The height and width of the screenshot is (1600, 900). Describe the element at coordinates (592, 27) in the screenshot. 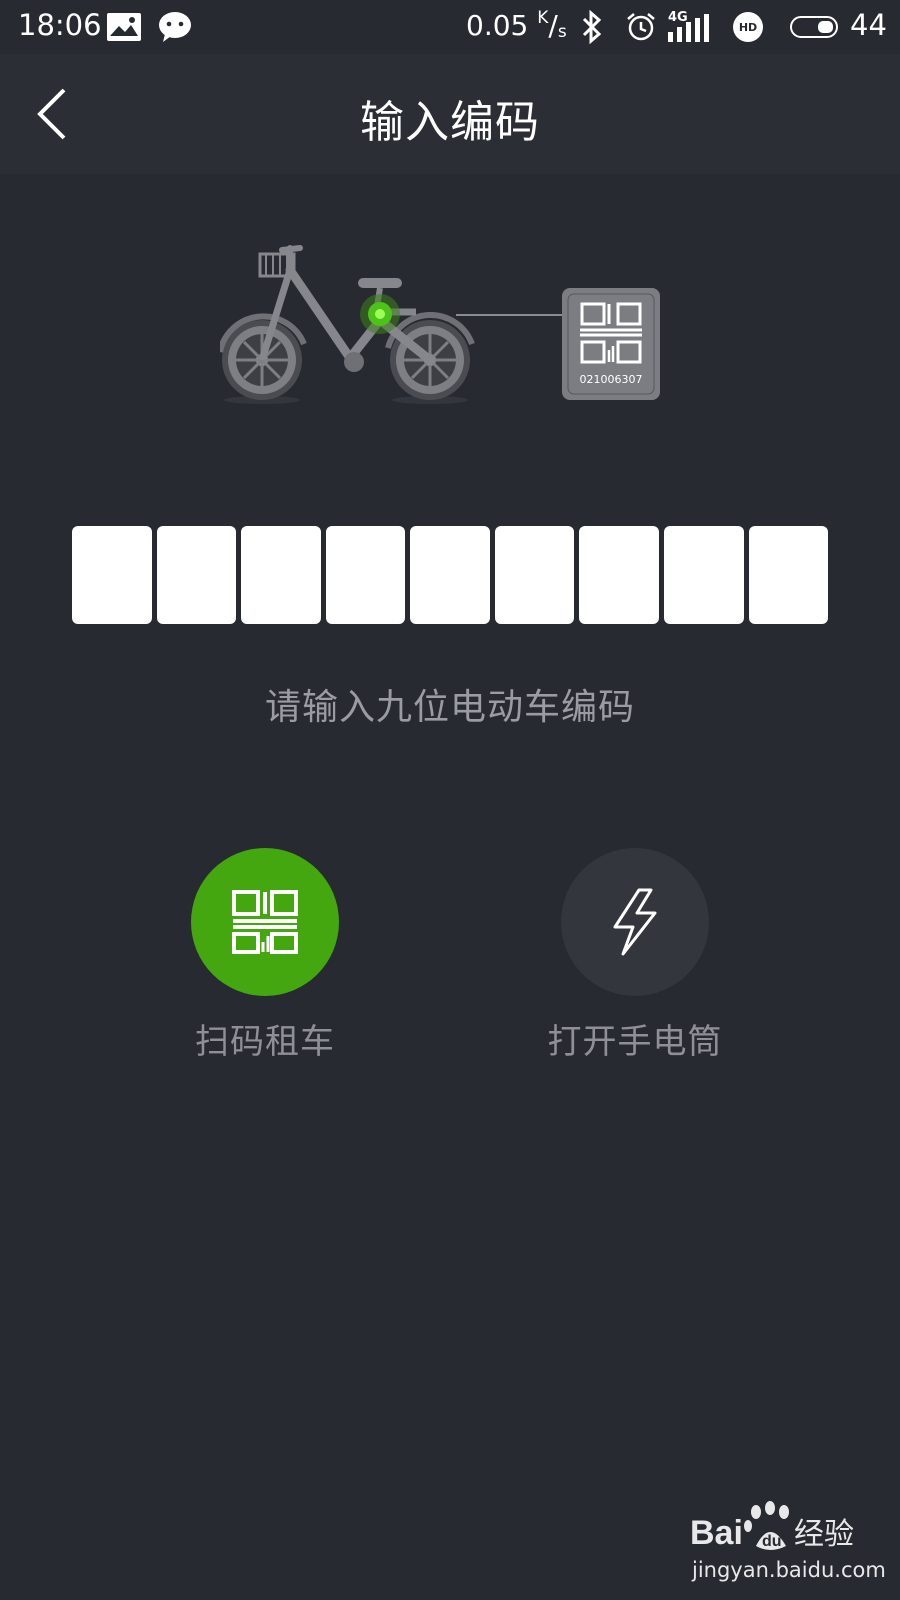

I see `bluetooth-icon` at that location.